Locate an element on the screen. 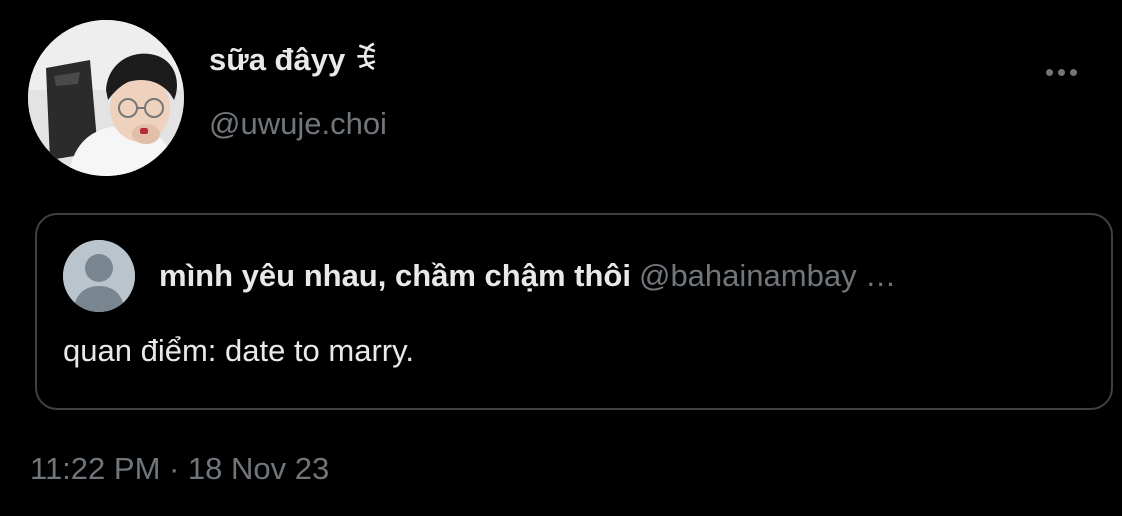 This screenshot has height=516, width=1122. author-display-name: sữa đâyy ꉂ is located at coordinates (293, 60).